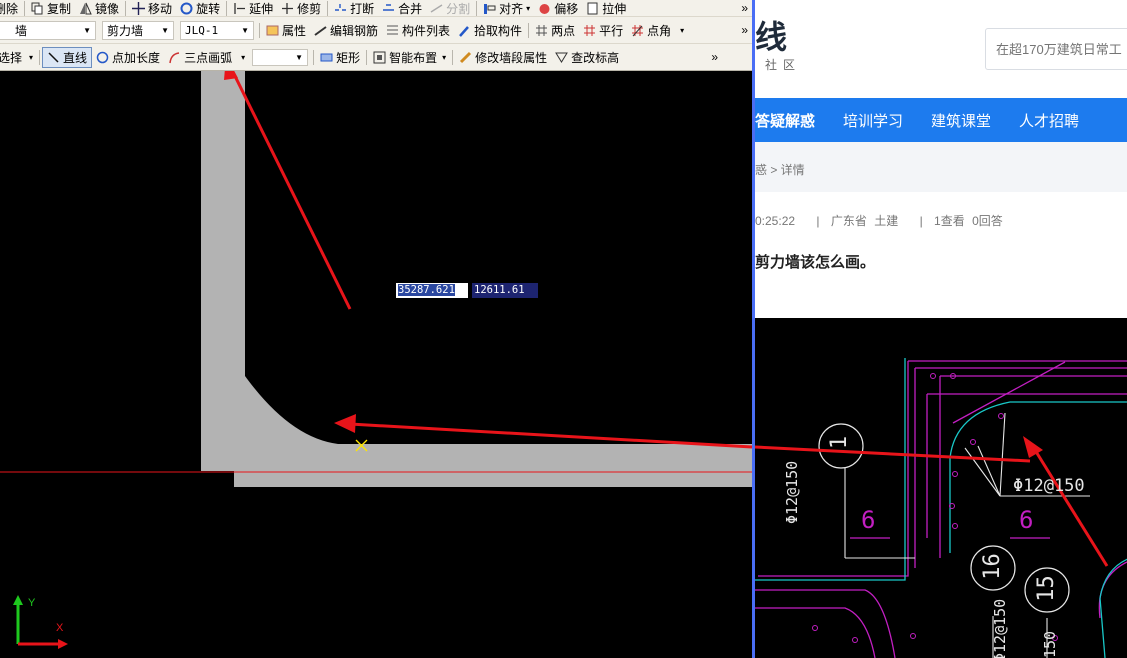 Image resolution: width=1127 pixels, height=658 pixels. Describe the element at coordinates (562, 57) in the screenshot. I see `elevation-icon` at that location.